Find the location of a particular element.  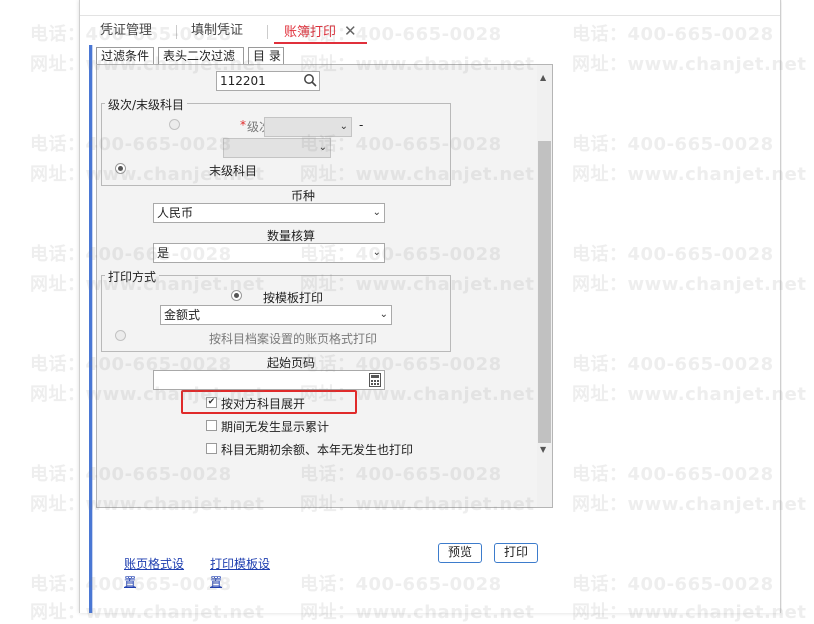

print-no-balance-checkbox is located at coordinates (211, 448).